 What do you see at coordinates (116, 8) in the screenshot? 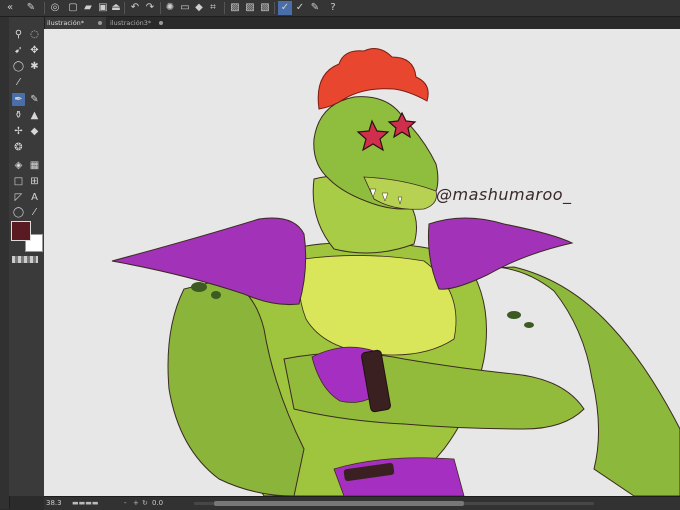
I see `export-icon: ⏏` at bounding box center [116, 8].